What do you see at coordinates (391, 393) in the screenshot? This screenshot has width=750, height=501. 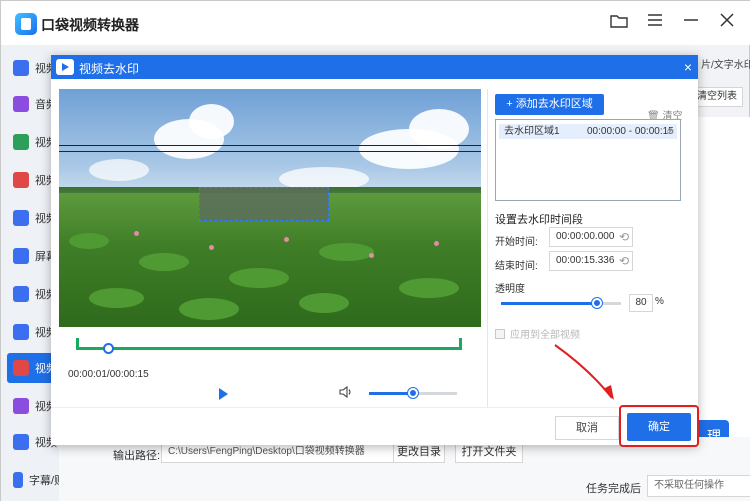 I see `volume-fill` at bounding box center [391, 393].